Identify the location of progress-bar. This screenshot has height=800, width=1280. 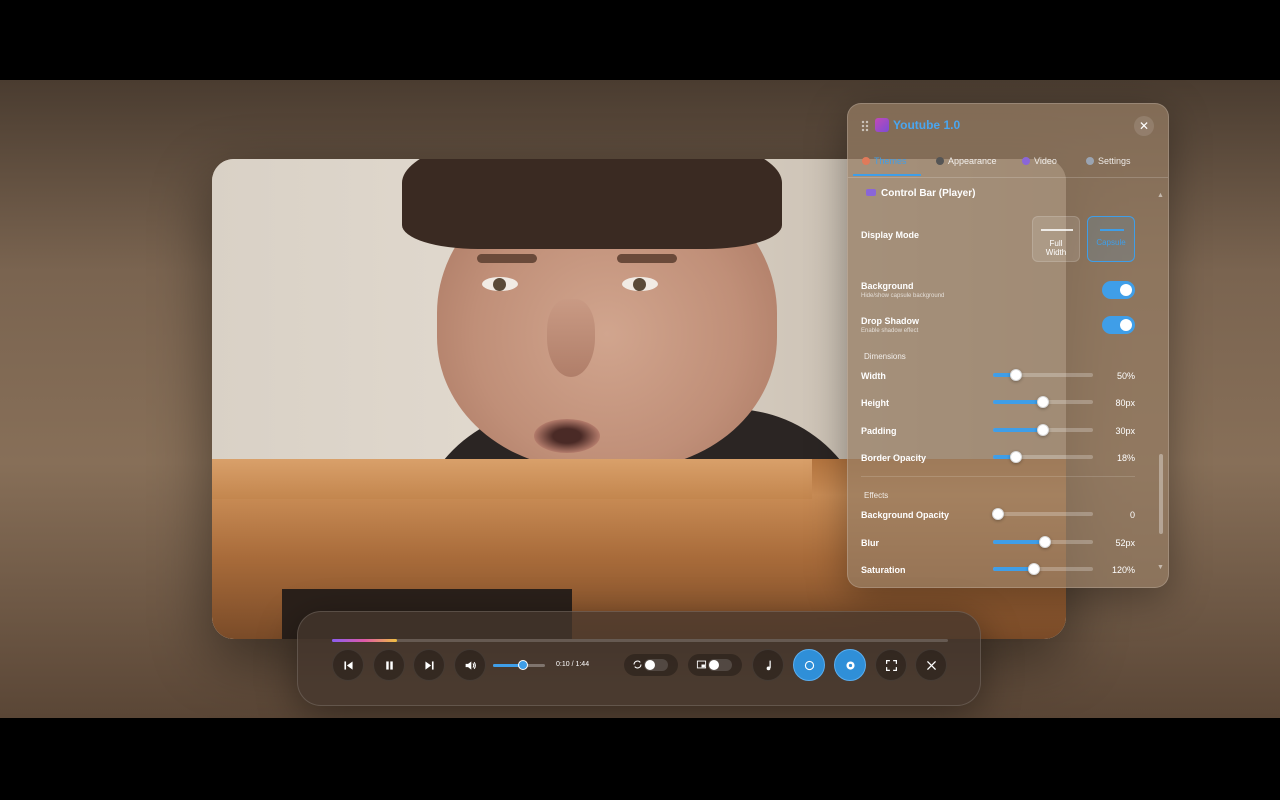
(640, 640).